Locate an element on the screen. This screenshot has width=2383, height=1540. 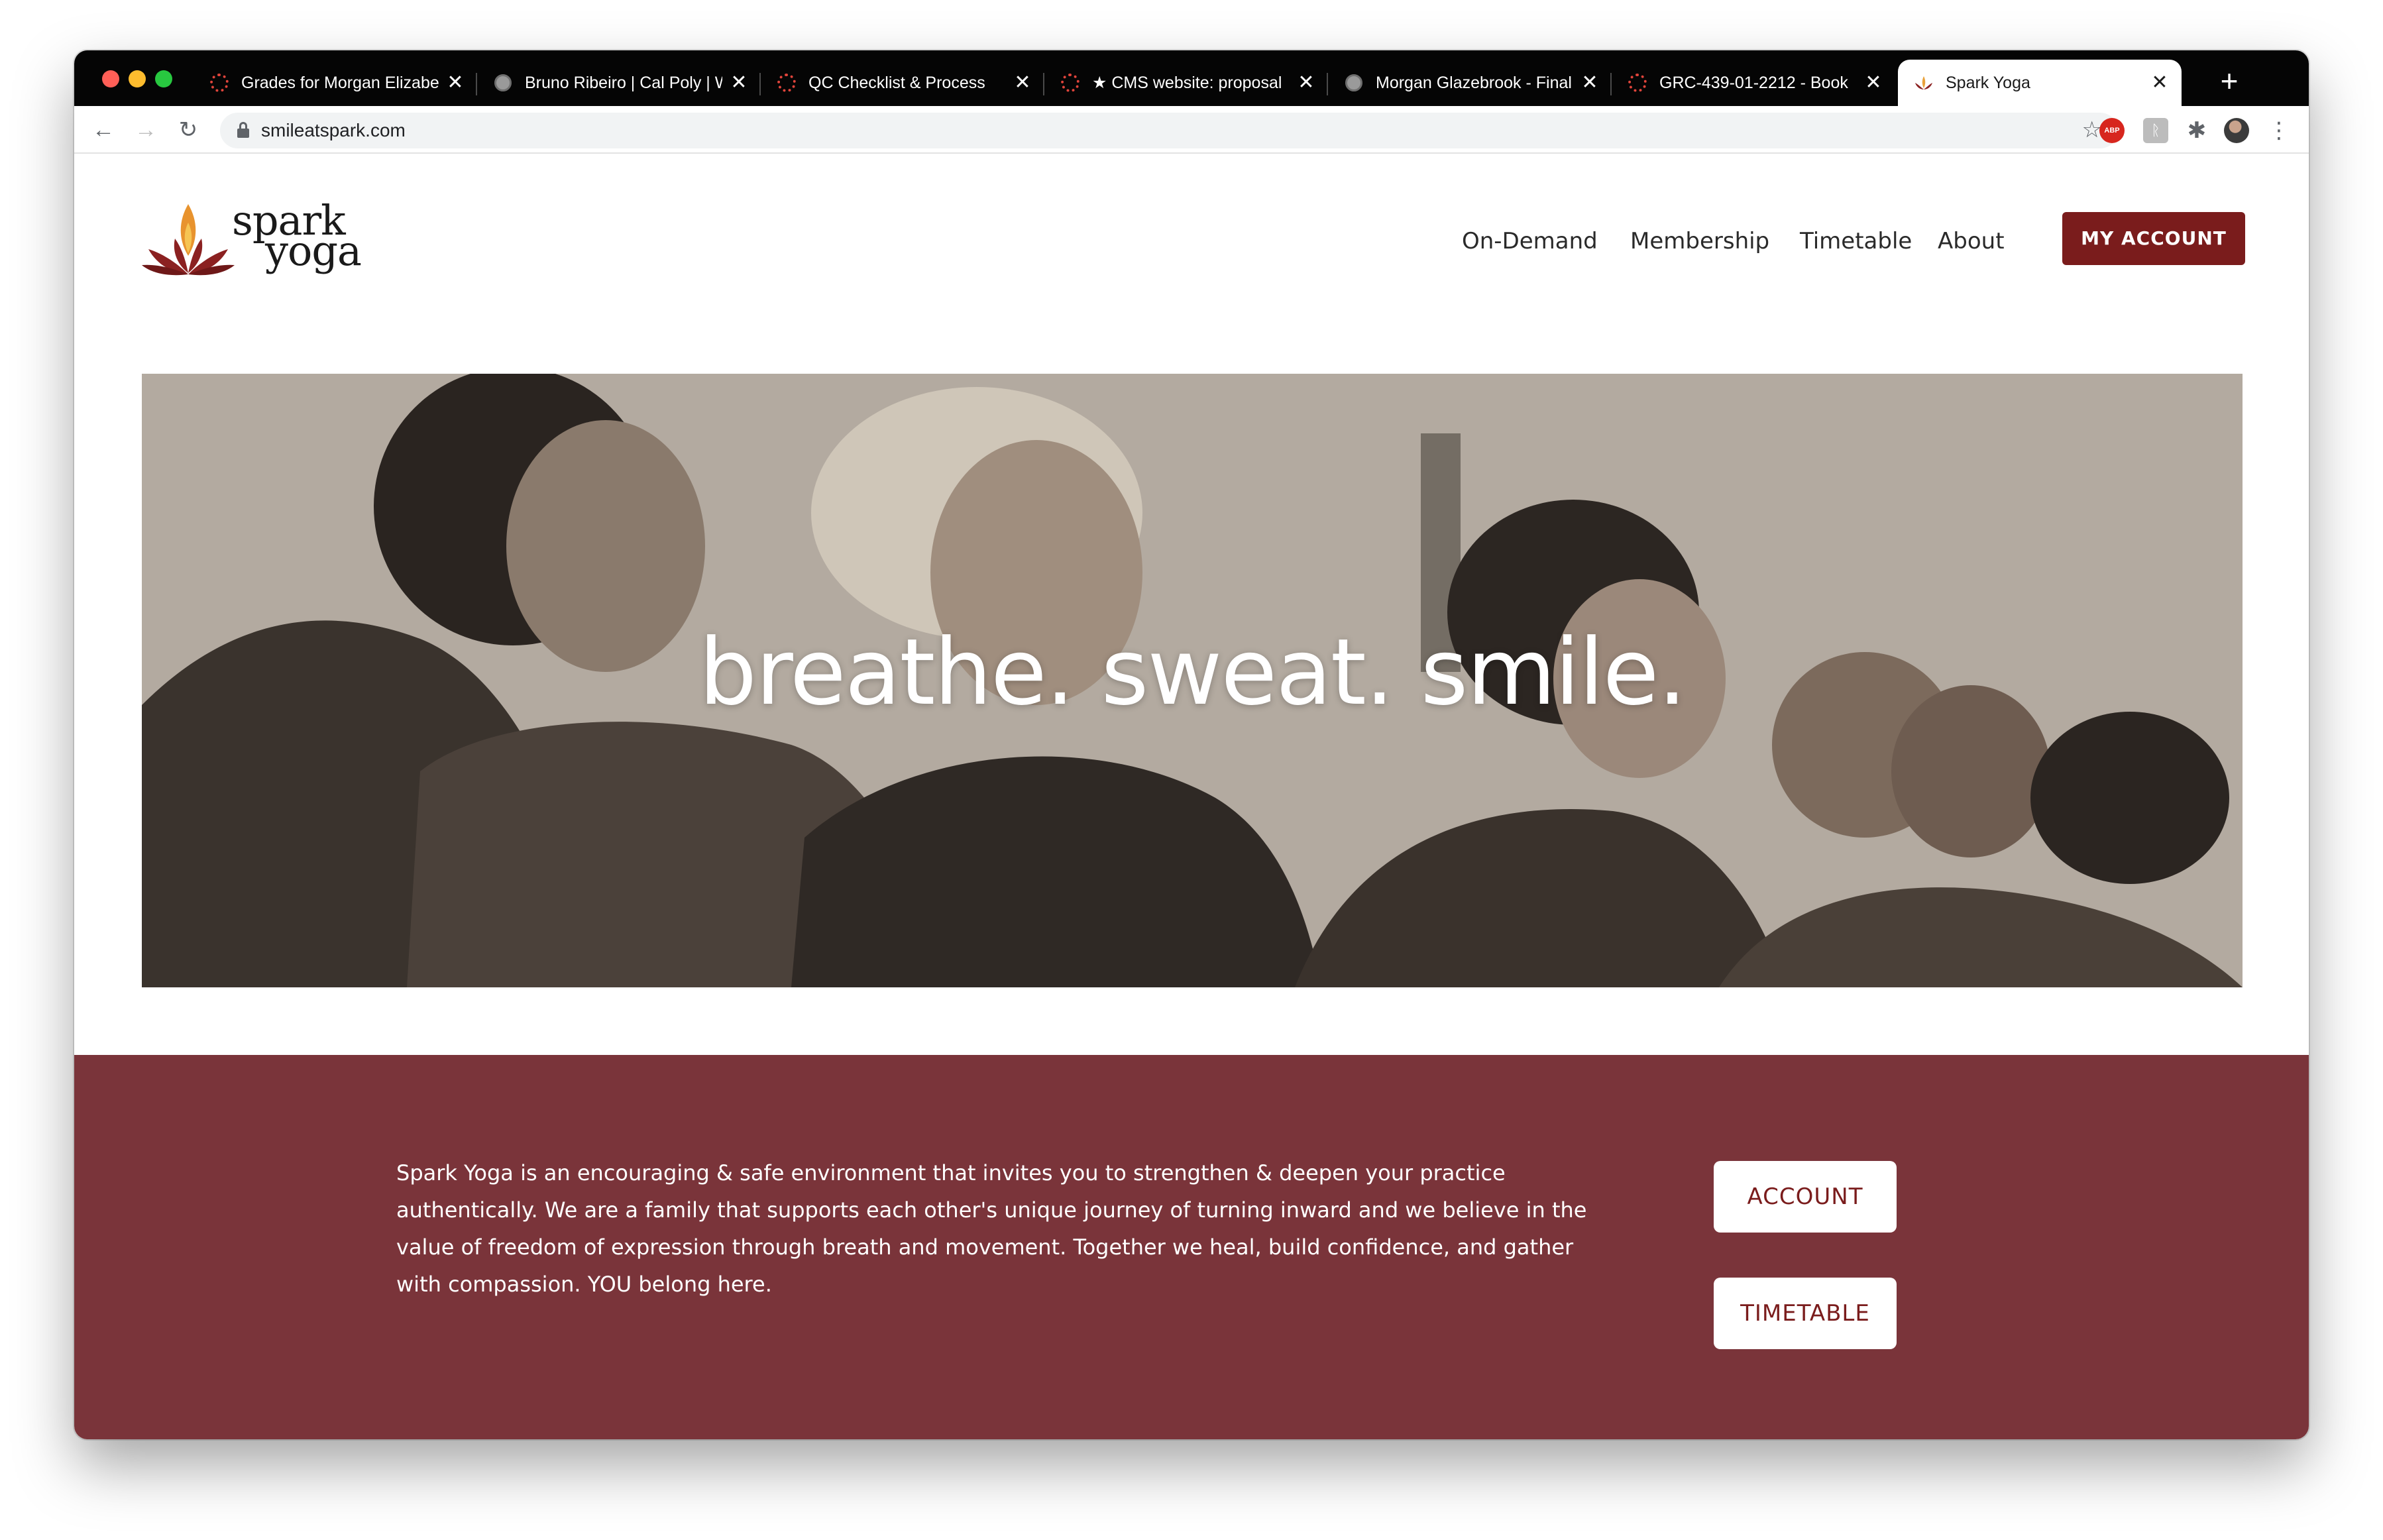
tab-title: Bruno Ribeiro | Cal Poly | W is located at coordinates (623, 82).